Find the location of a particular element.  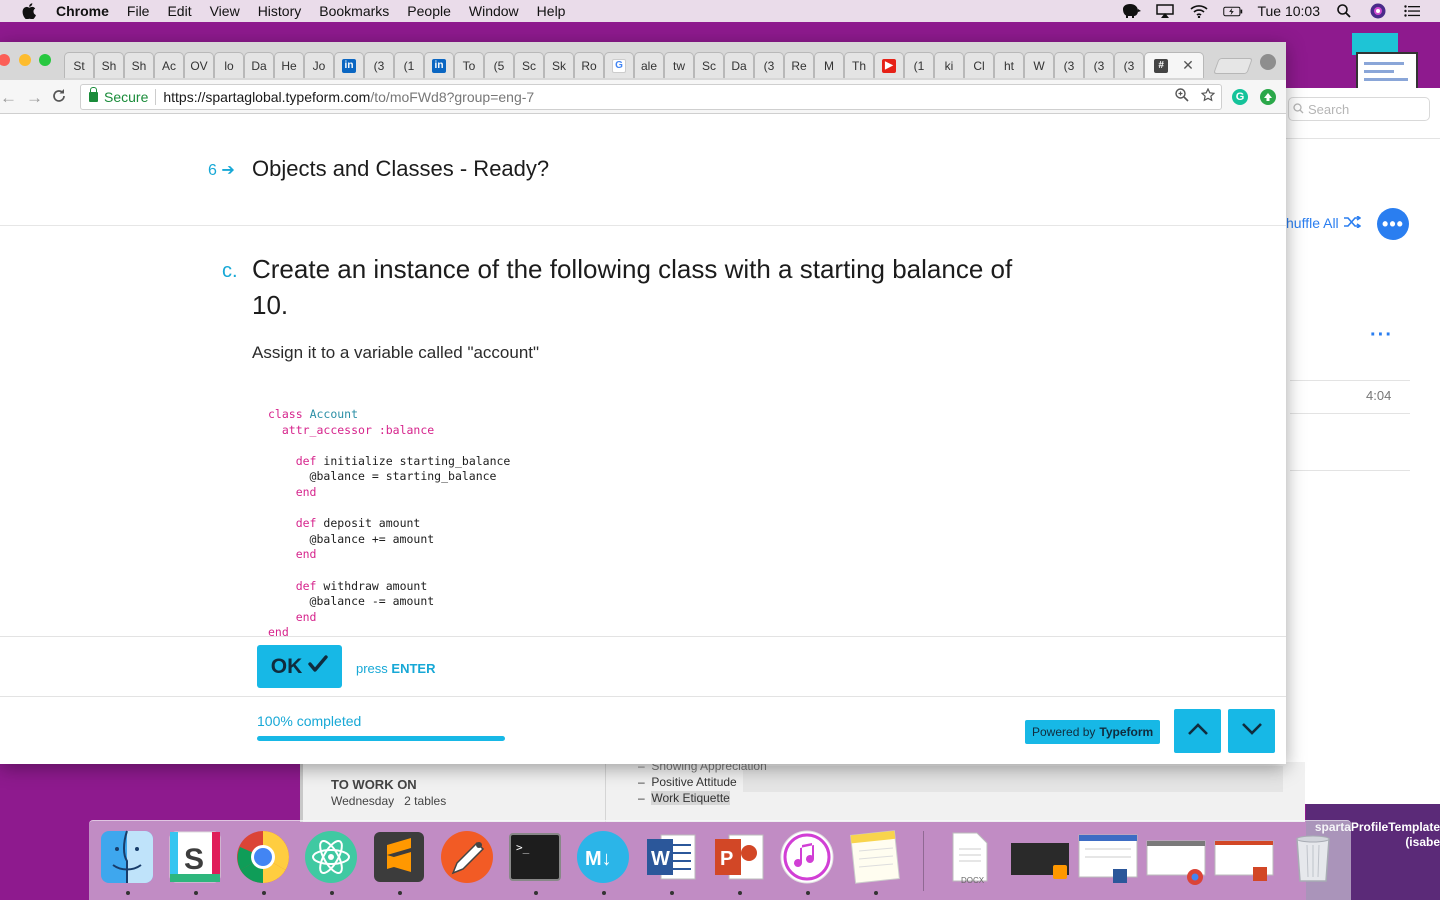

browser-tab: Th is located at coordinates (859, 65).